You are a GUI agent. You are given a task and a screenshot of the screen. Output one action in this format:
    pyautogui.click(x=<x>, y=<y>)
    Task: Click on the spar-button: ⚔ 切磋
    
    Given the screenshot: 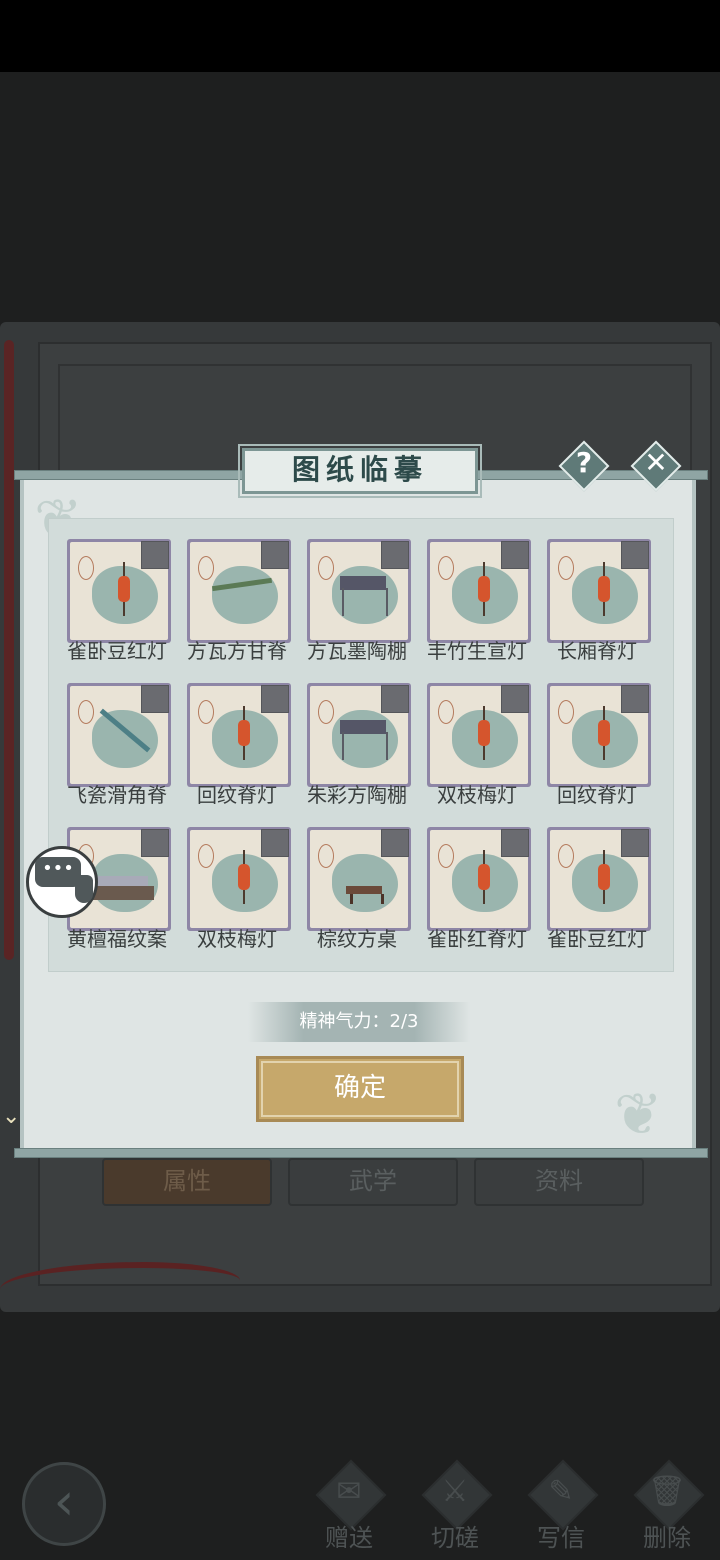 What is the action you would take?
    pyautogui.click(x=455, y=1505)
    